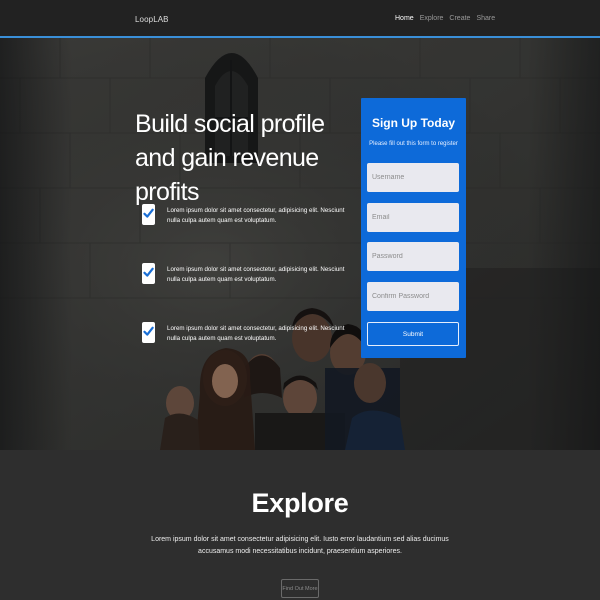 Image resolution: width=600 pixels, height=600 pixels. What do you see at coordinates (413, 177) in the screenshot?
I see `username-field` at bounding box center [413, 177].